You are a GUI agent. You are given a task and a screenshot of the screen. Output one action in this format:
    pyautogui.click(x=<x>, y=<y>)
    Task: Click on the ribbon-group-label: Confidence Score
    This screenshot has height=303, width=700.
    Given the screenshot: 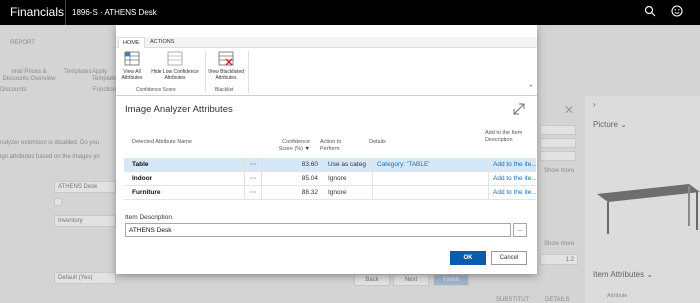 What is the action you would take?
    pyautogui.click(x=156, y=90)
    